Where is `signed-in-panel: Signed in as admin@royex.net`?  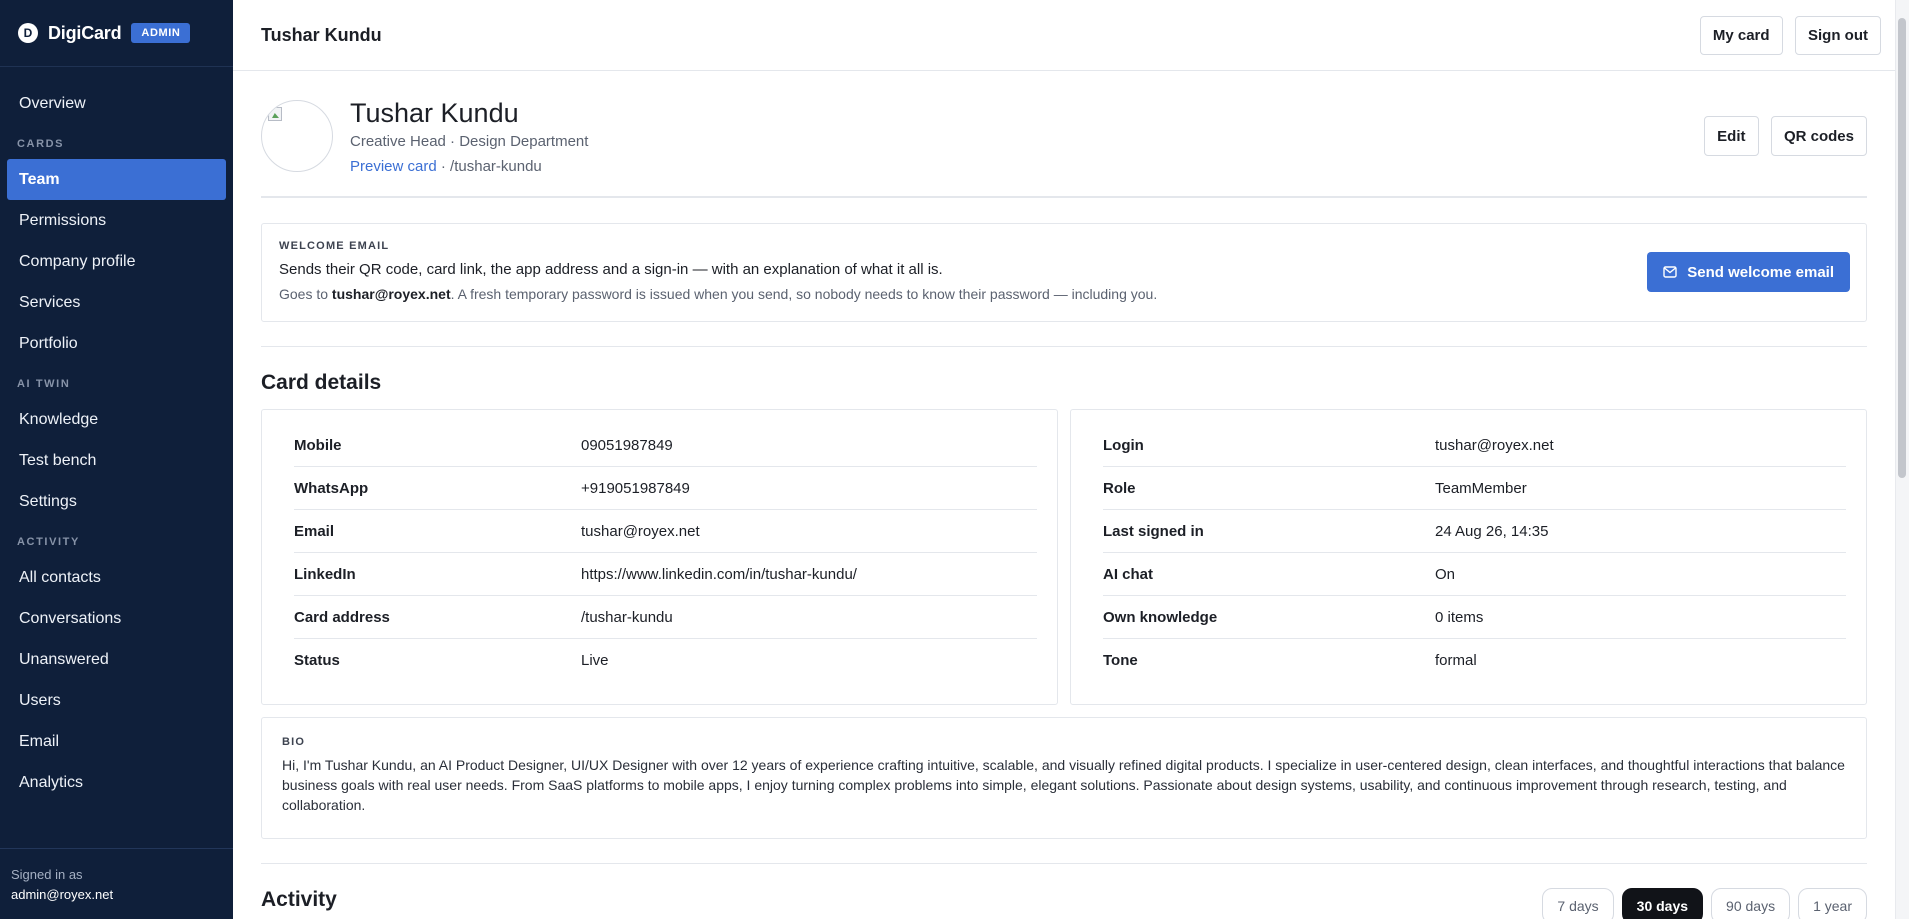 signed-in-panel: Signed in as admin@royex.net is located at coordinates (116, 883).